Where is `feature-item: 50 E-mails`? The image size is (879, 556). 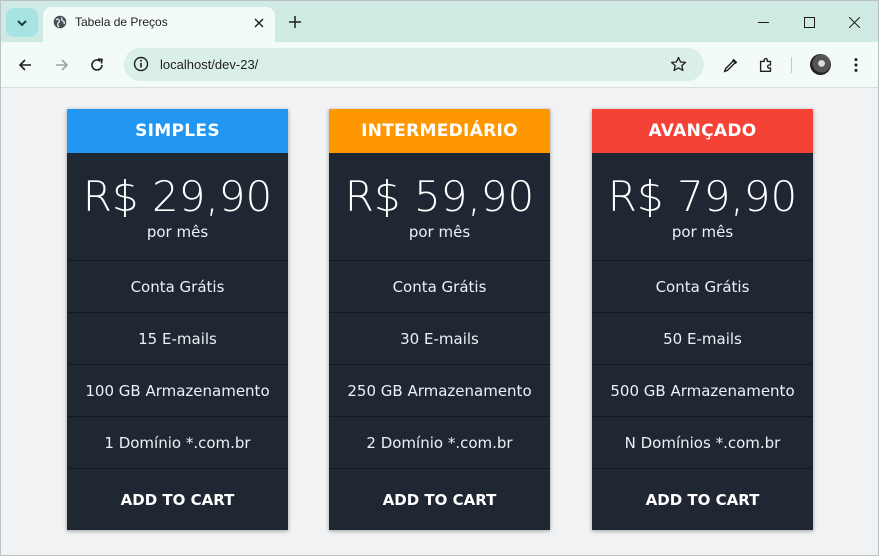 feature-item: 50 E-mails is located at coordinates (702, 339).